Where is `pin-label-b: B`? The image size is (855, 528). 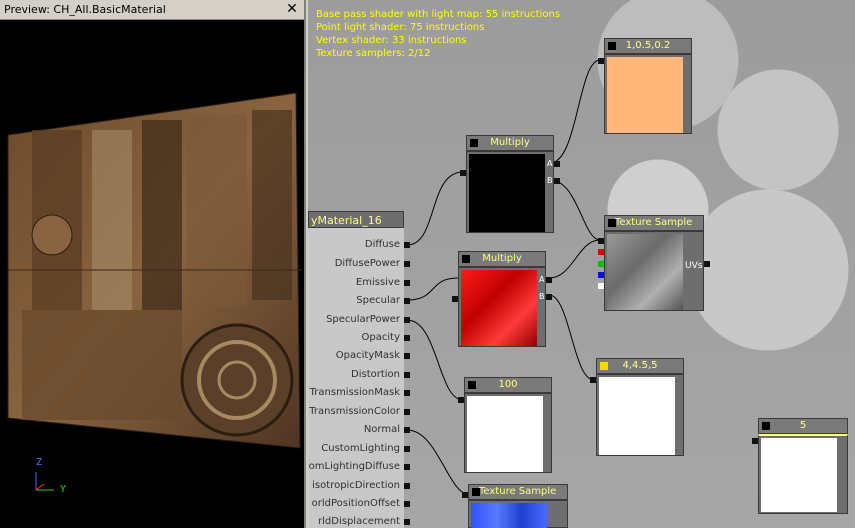 pin-label-b: B is located at coordinates (542, 296).